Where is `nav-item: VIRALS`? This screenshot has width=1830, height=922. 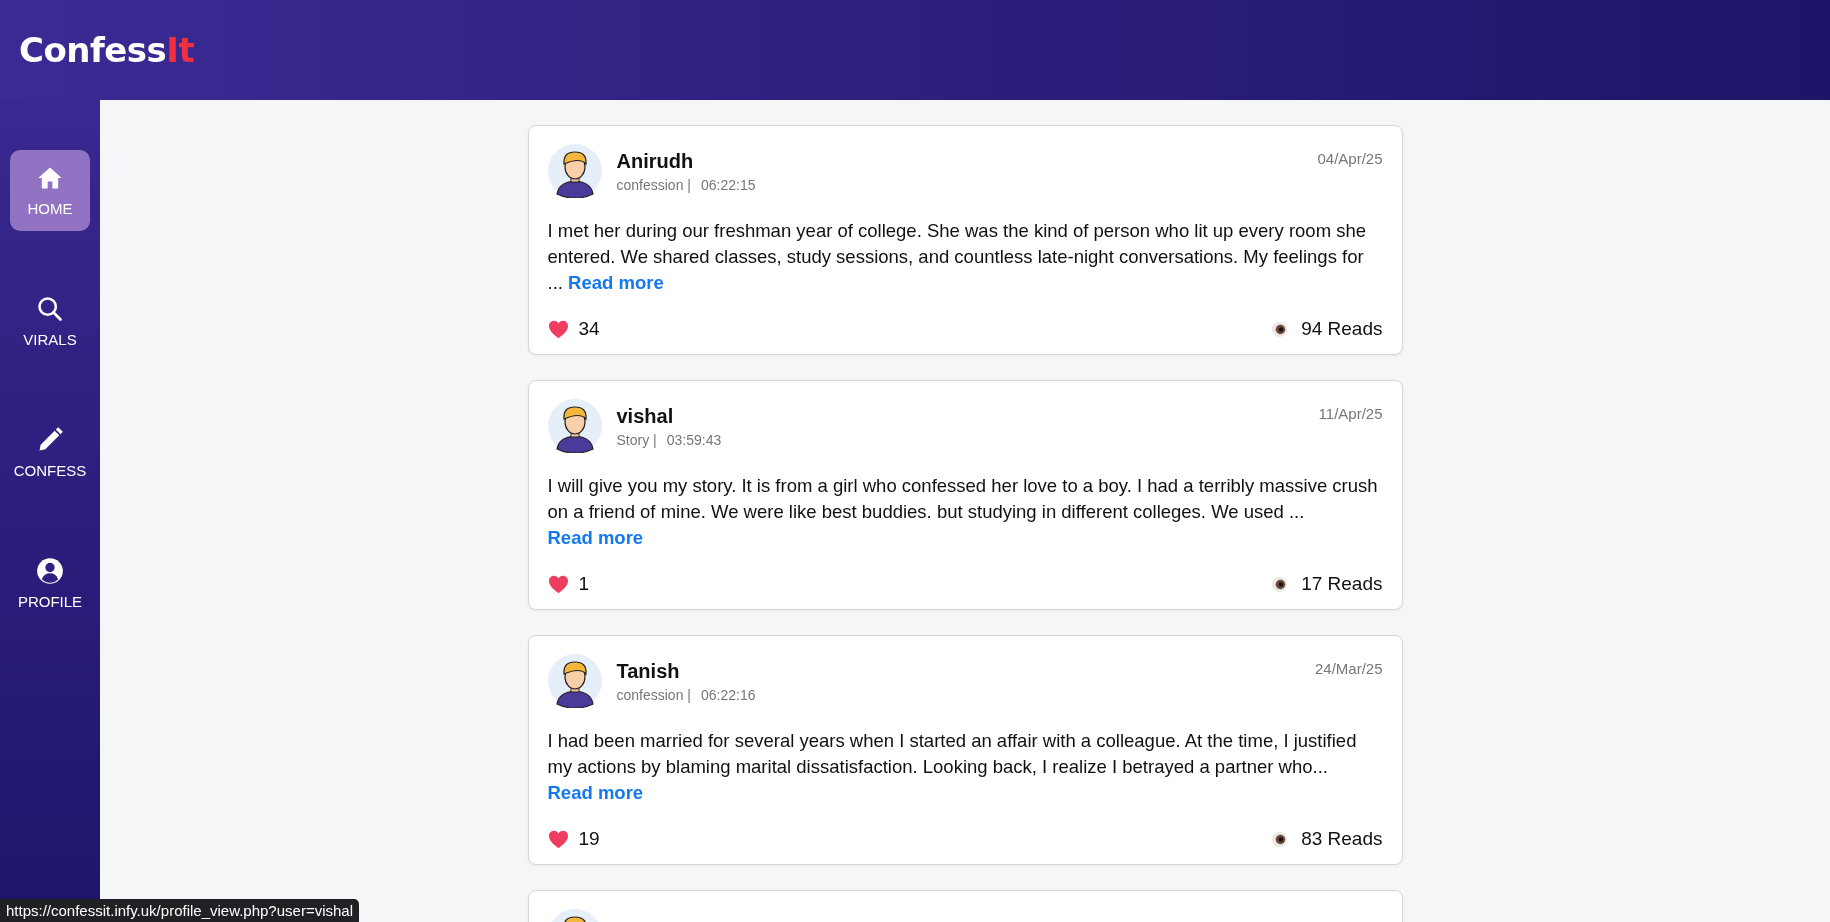
nav-item: VIRALS is located at coordinates (50, 321).